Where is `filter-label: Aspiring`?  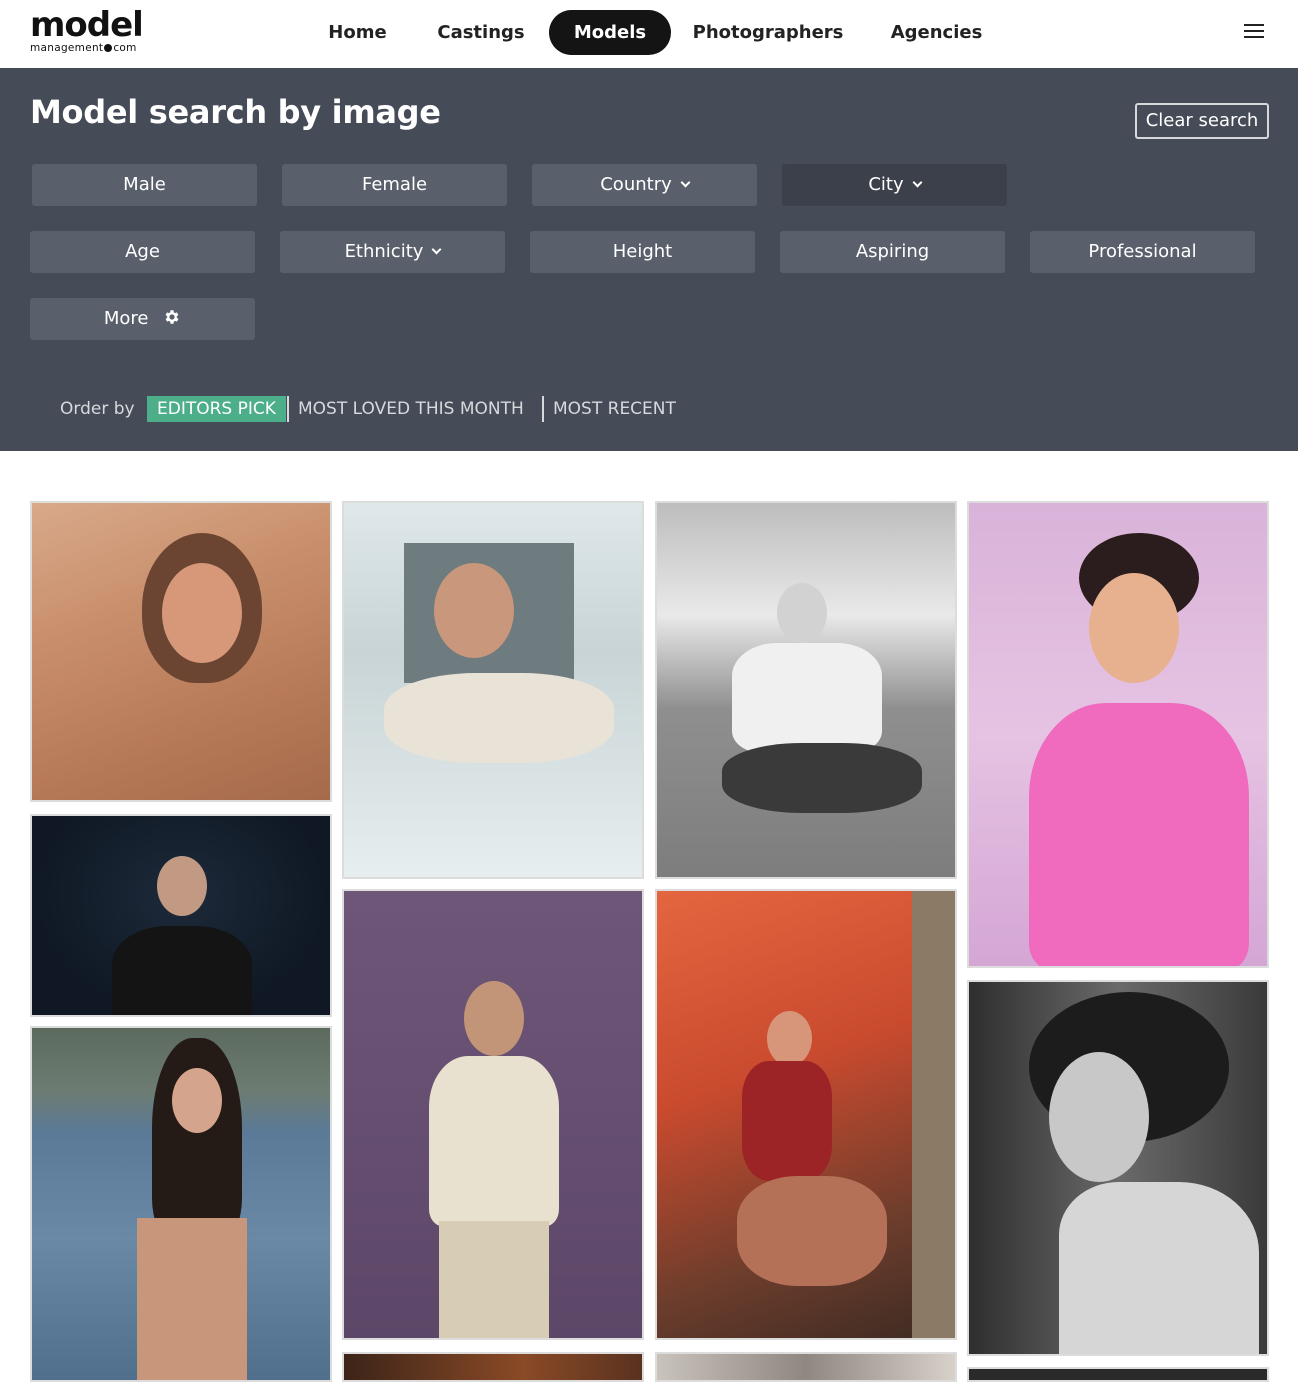
filter-label: Aspiring is located at coordinates (892, 251).